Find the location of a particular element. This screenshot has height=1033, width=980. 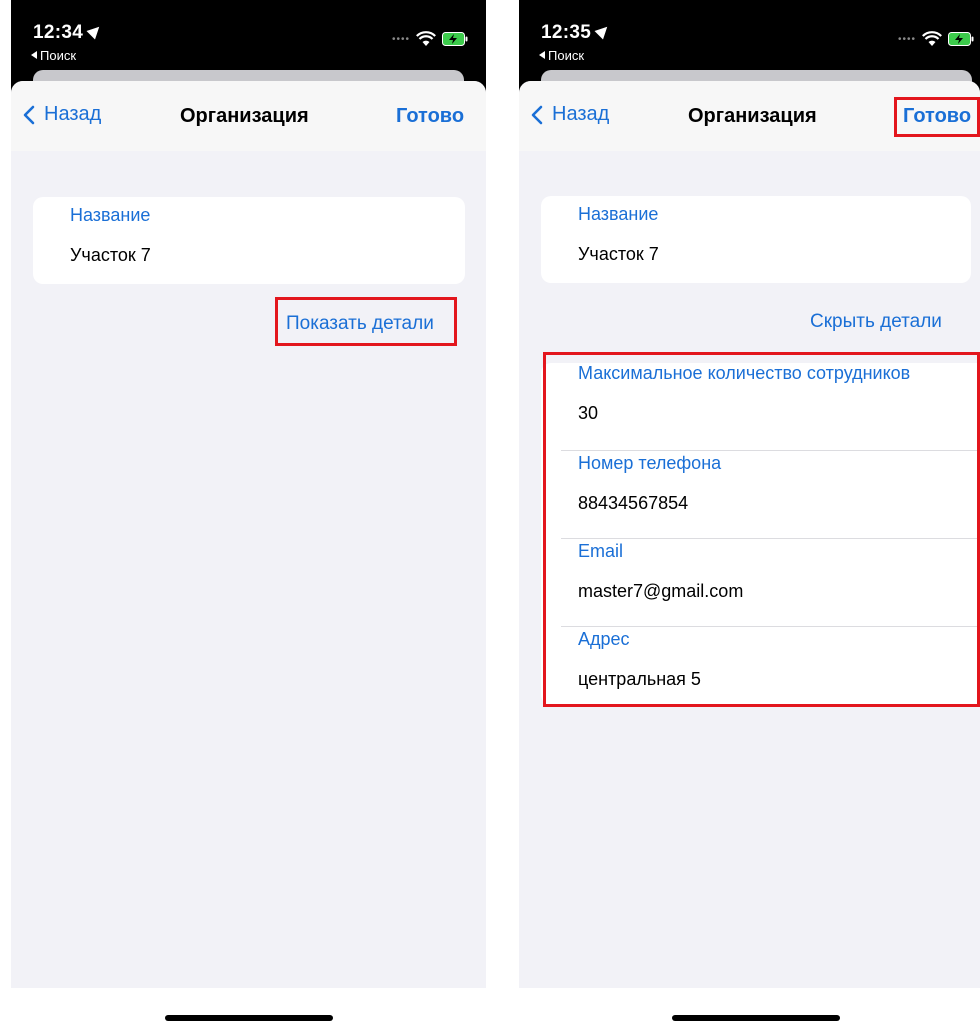

status-time: 12:34 is located at coordinates (68, 33).